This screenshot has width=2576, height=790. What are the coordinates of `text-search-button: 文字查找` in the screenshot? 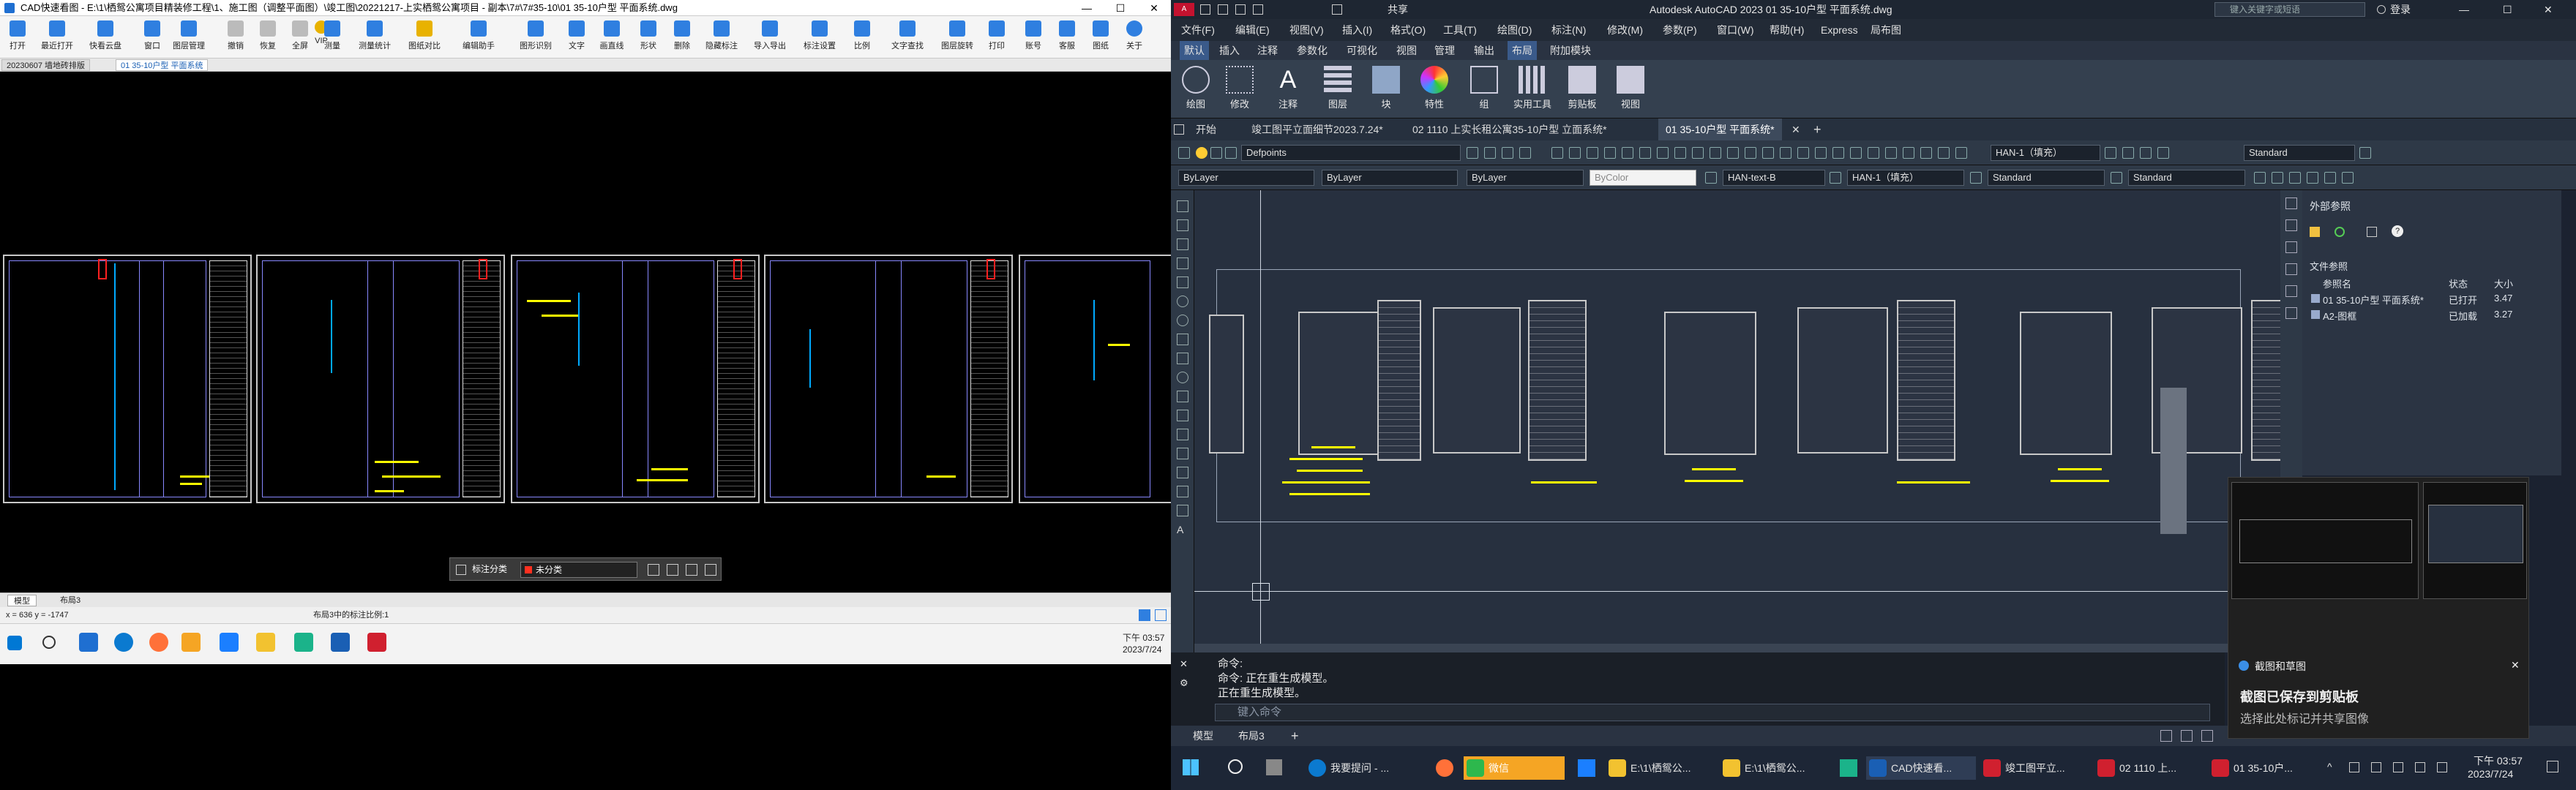 It's located at (907, 38).